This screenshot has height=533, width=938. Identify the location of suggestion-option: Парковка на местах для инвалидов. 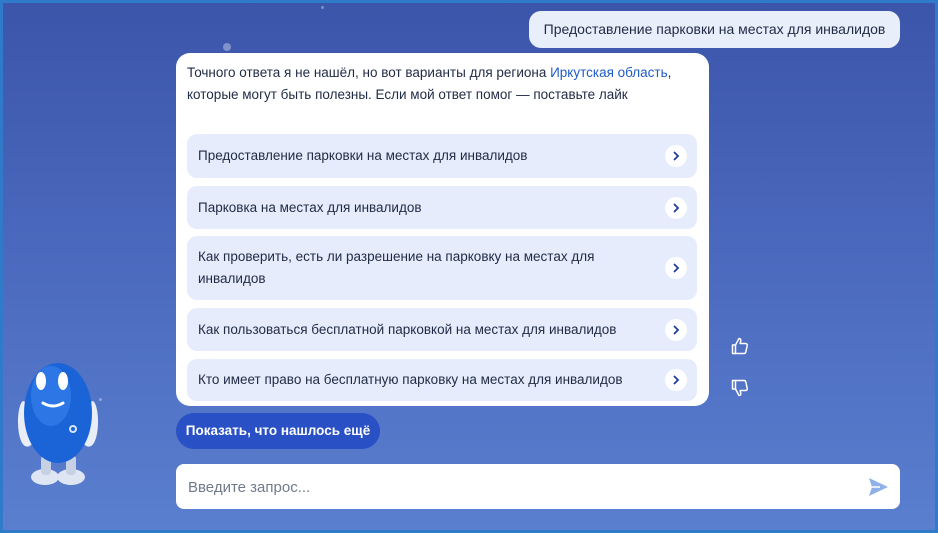
(442, 207).